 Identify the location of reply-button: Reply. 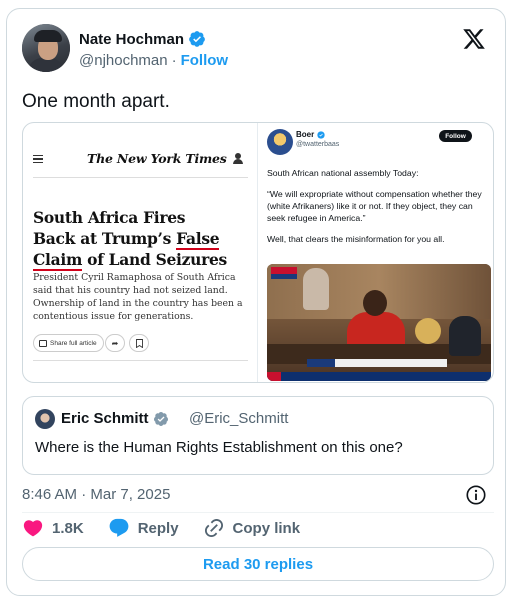
(143, 528).